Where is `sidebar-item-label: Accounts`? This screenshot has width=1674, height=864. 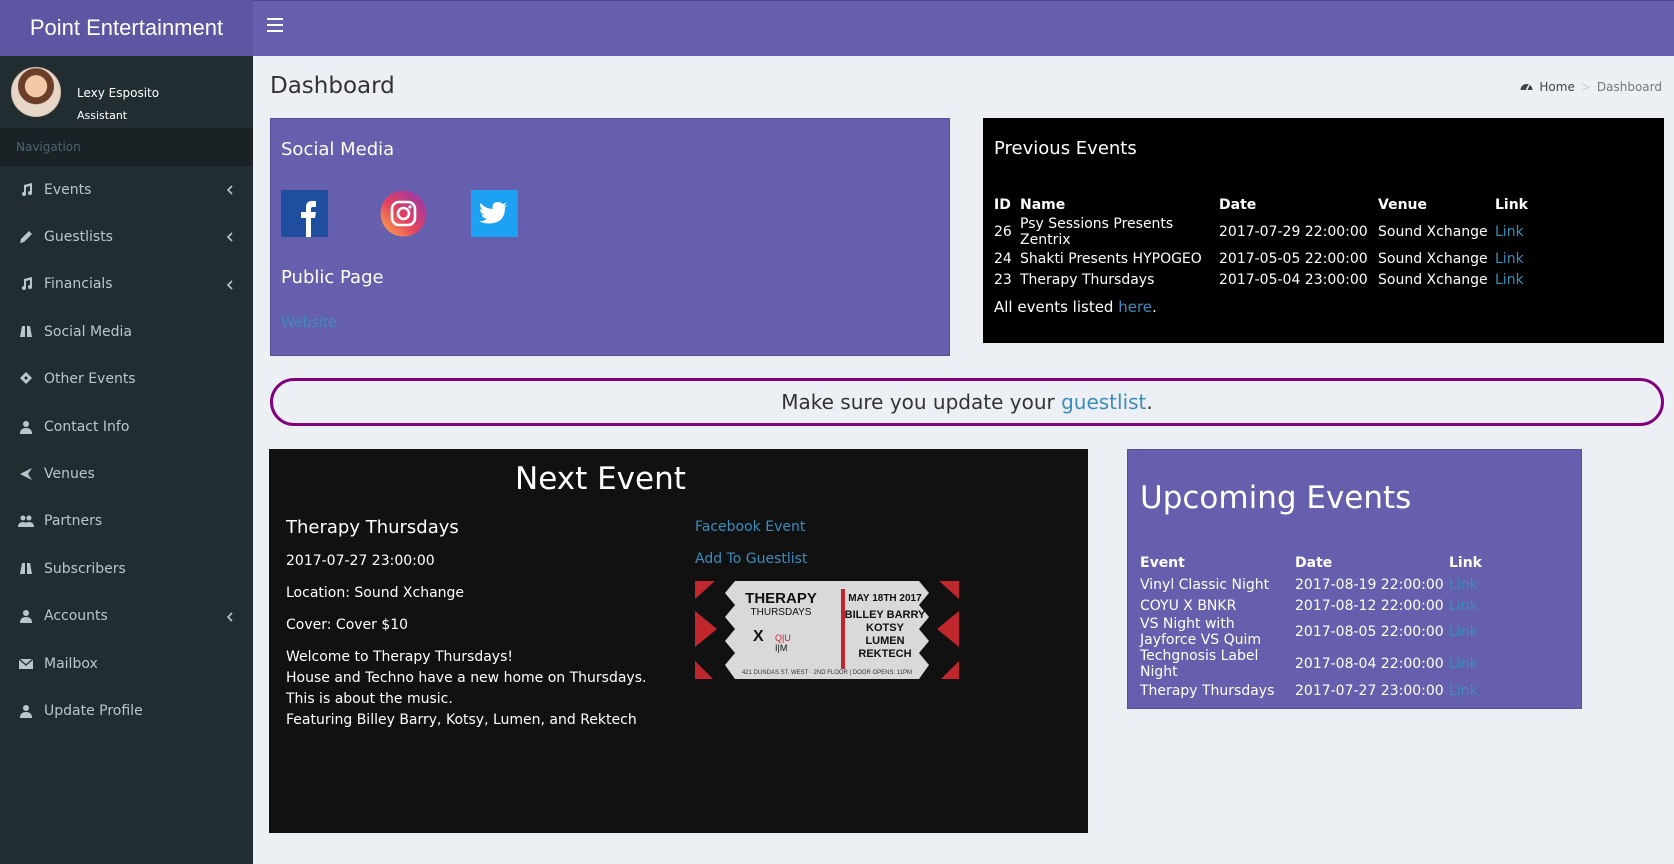
sidebar-item-label: Accounts is located at coordinates (76, 616).